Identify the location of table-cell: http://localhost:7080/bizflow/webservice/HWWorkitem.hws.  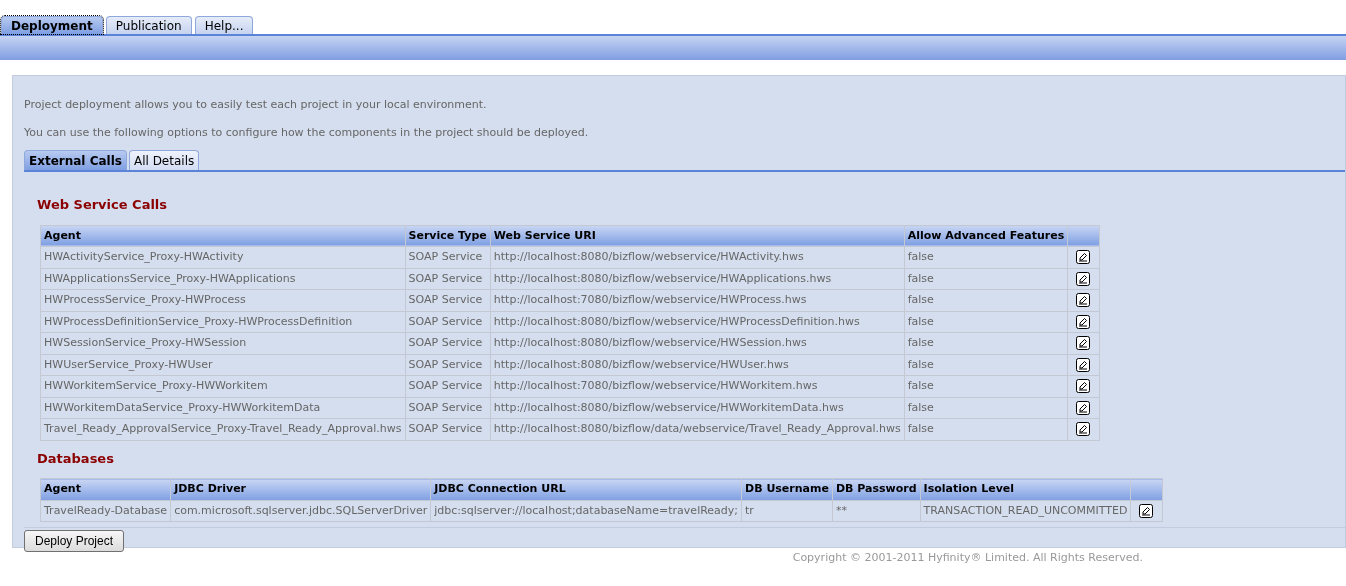
(697, 386).